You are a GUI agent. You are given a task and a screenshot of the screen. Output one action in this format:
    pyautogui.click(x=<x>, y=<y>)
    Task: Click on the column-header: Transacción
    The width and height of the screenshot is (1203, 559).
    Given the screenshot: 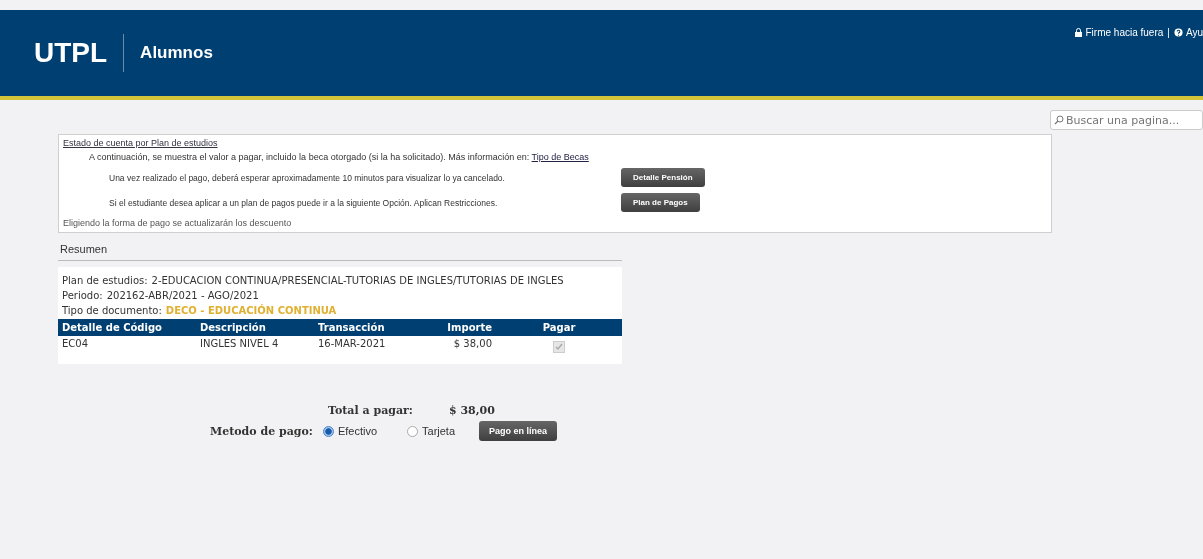 What is the action you would take?
    pyautogui.click(x=351, y=328)
    